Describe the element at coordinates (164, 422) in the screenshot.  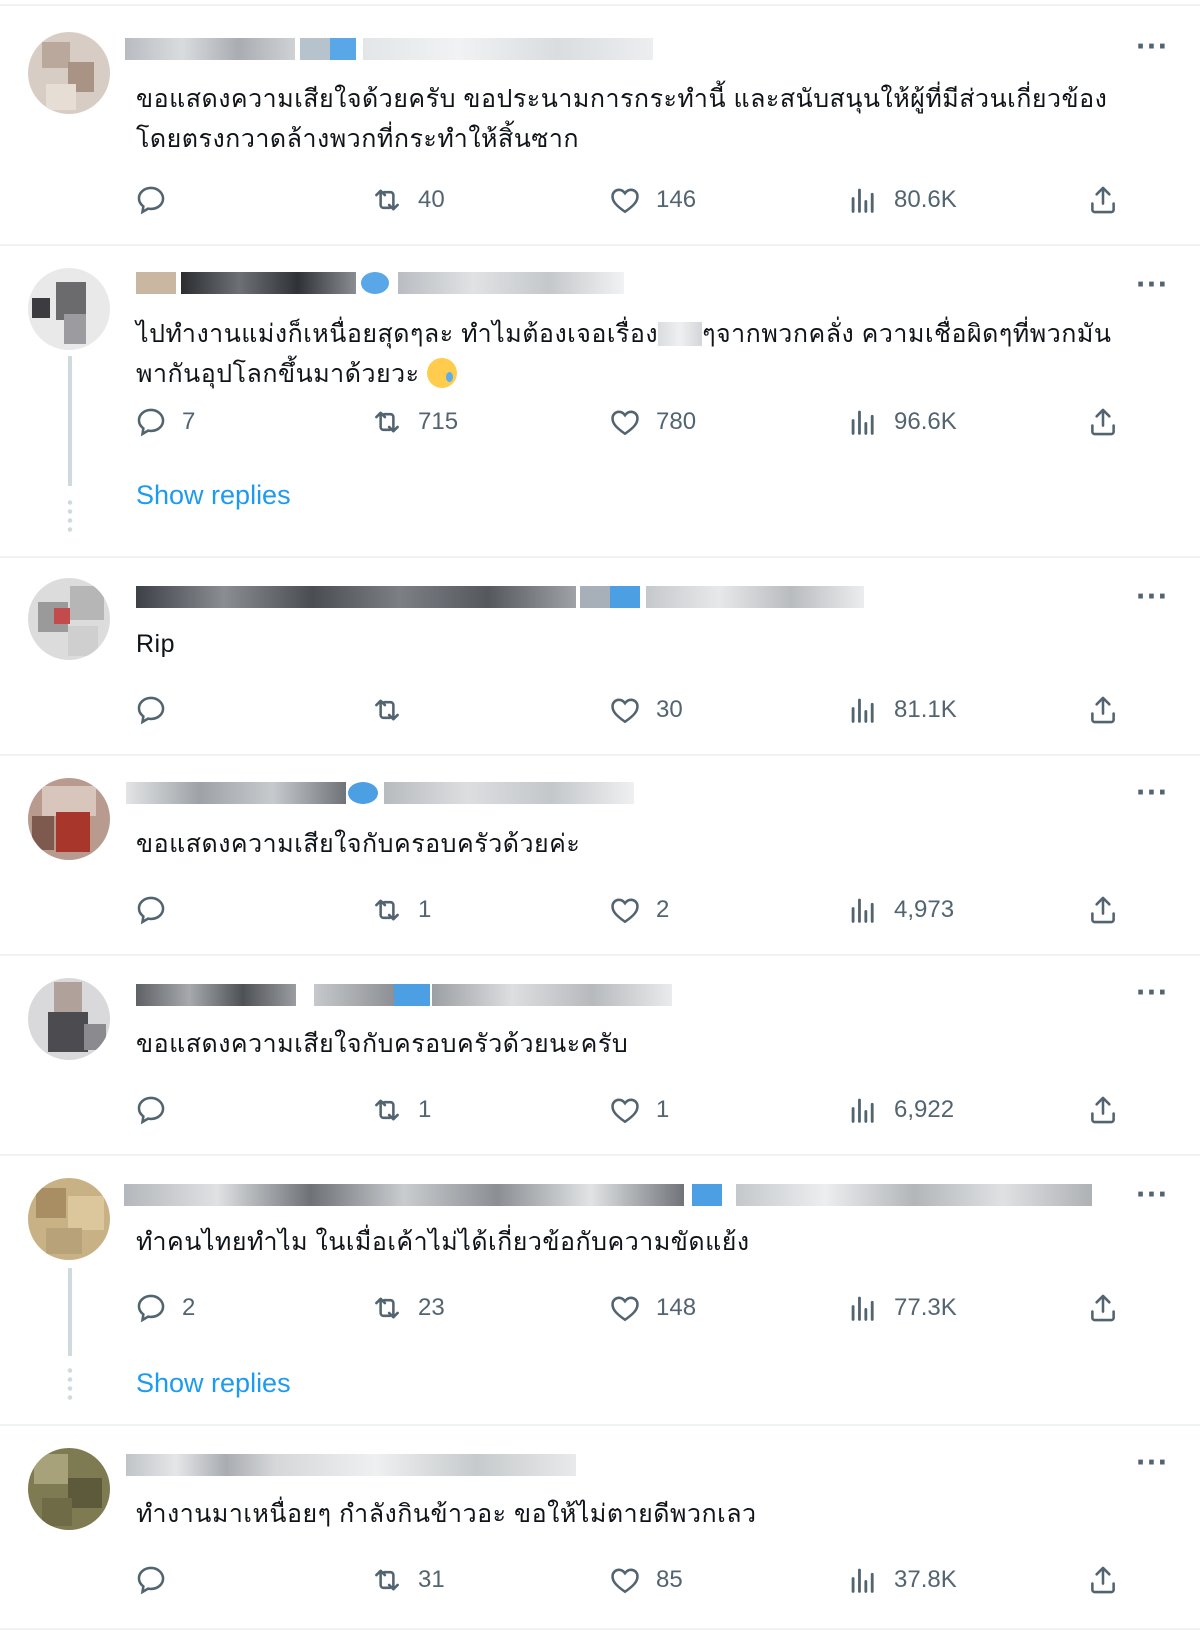
I see `reply-button: 7` at that location.